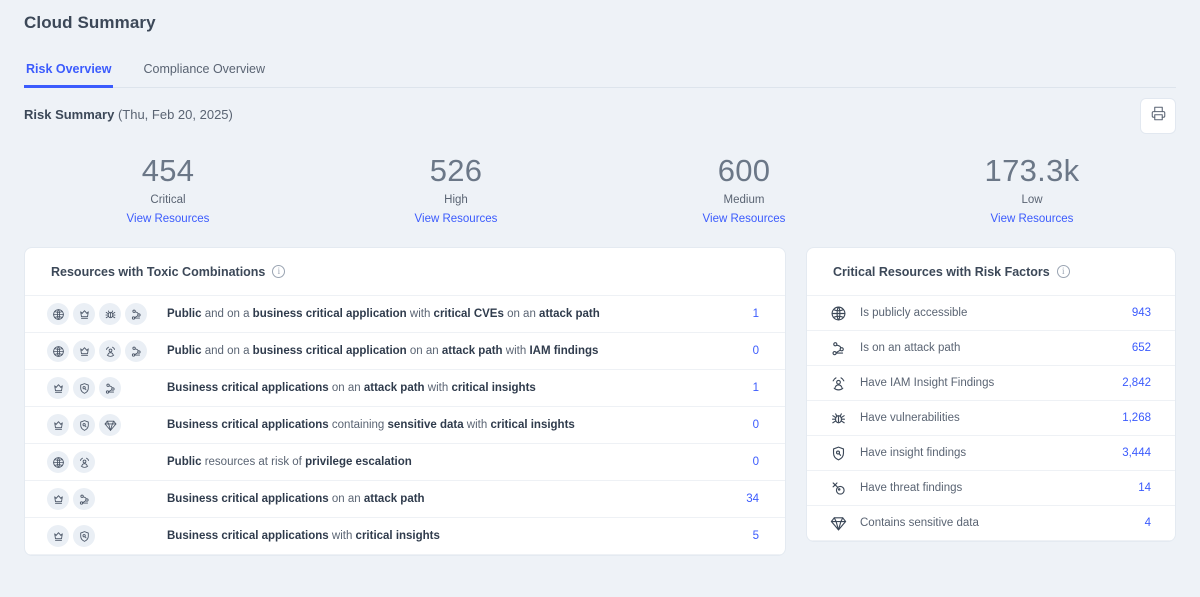  What do you see at coordinates (1141, 348) in the screenshot?
I see `risk-factor-count: 652` at bounding box center [1141, 348].